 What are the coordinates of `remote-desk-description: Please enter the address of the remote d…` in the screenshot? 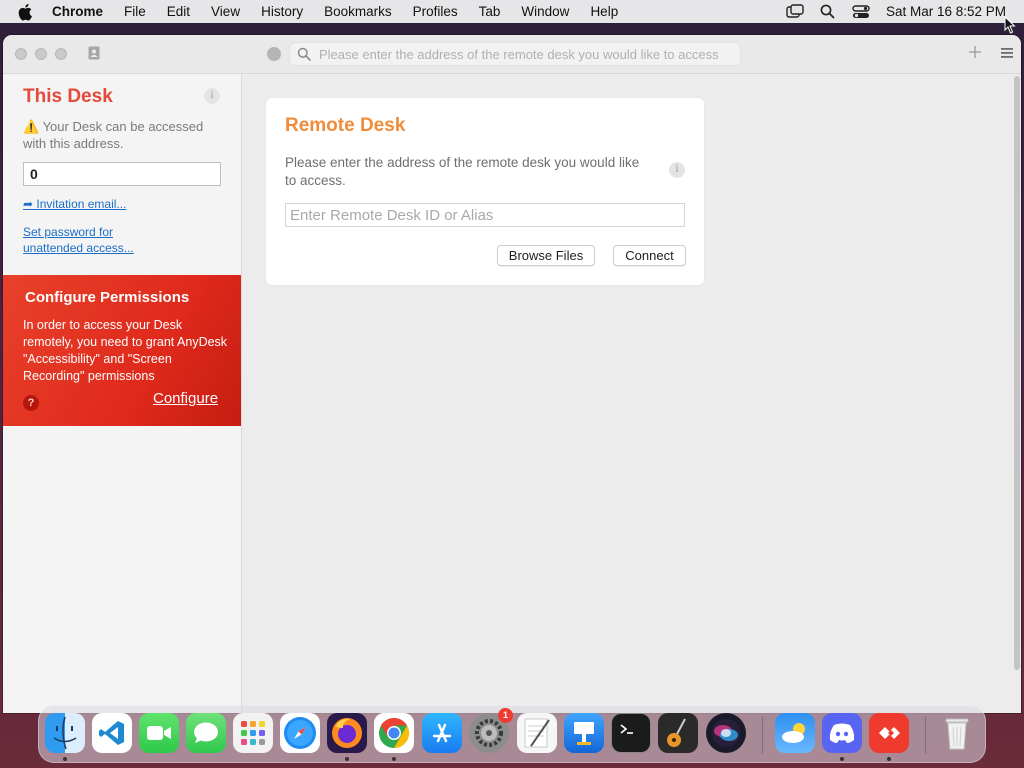 It's located at (462, 171).